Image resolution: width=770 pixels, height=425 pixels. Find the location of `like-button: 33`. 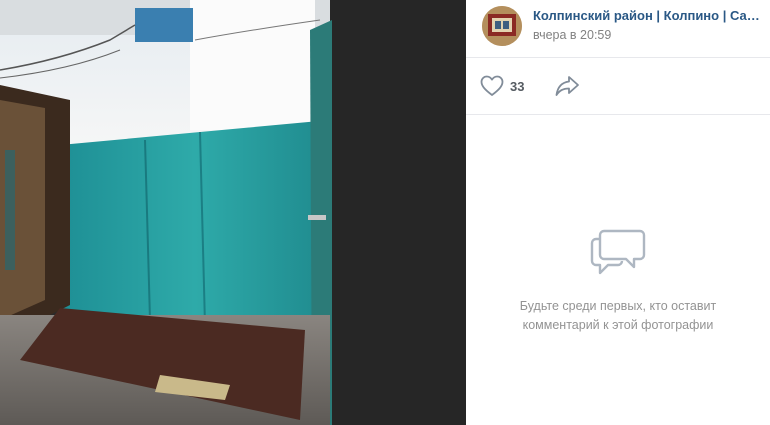

like-button: 33 is located at coordinates (502, 86).